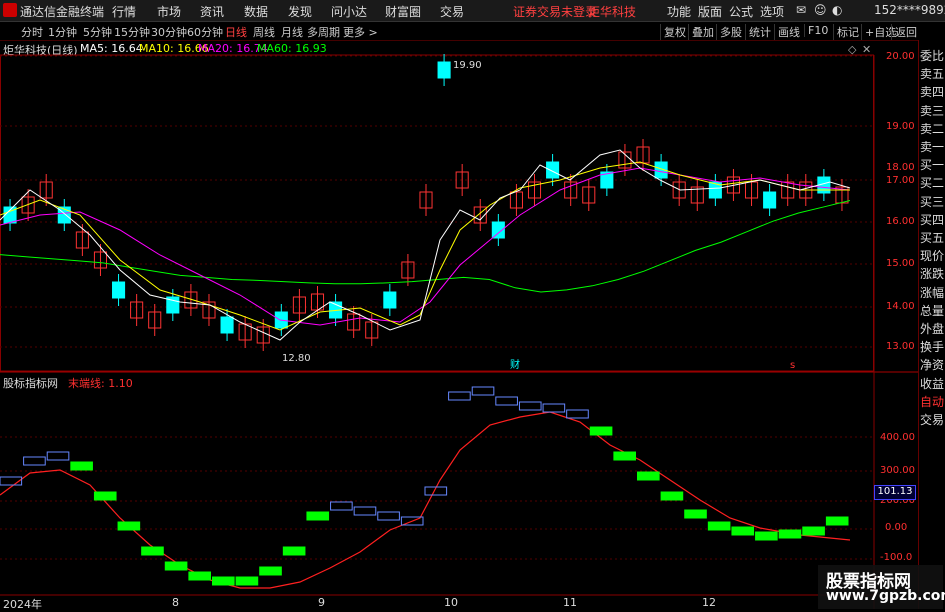  What do you see at coordinates (679, 11) in the screenshot?
I see `menu-function: 功能` at bounding box center [679, 11].